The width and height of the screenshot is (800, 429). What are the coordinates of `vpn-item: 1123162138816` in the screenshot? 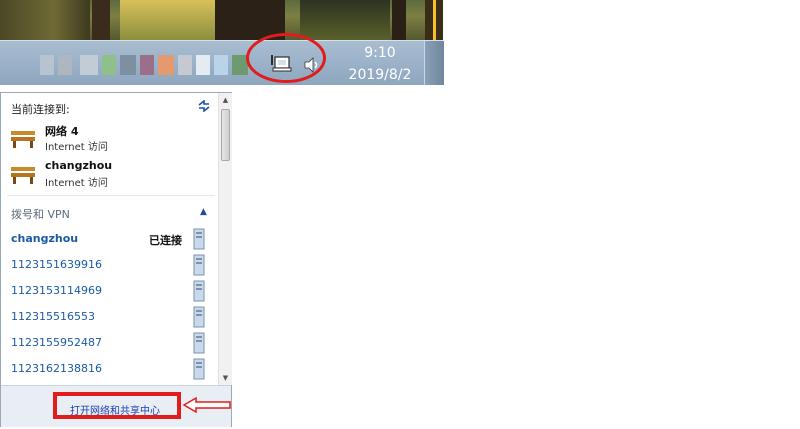 It's located at (113, 370).